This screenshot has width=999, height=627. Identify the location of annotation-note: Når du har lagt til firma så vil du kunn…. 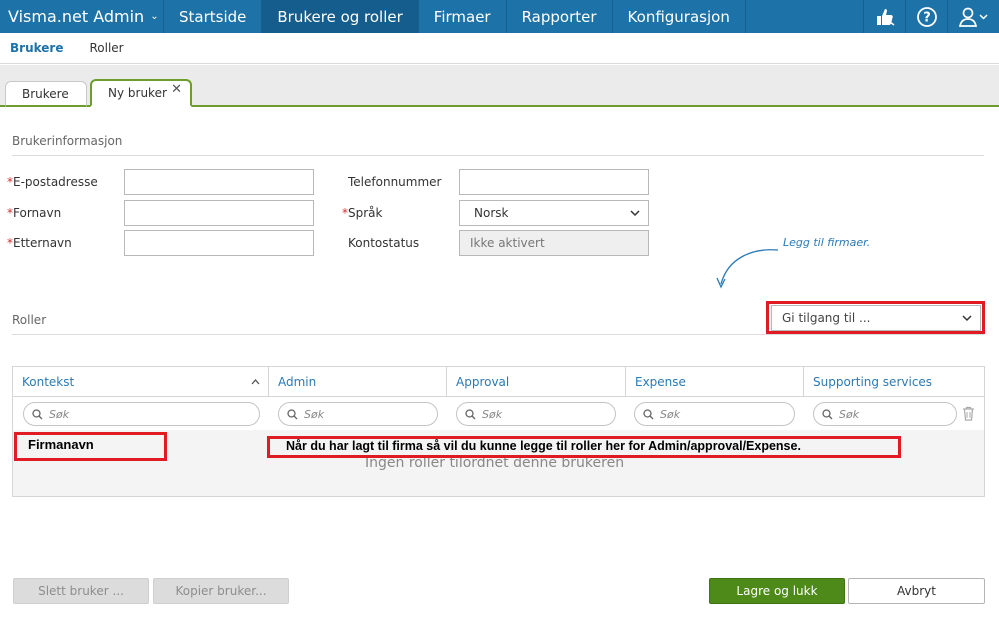
(543, 446).